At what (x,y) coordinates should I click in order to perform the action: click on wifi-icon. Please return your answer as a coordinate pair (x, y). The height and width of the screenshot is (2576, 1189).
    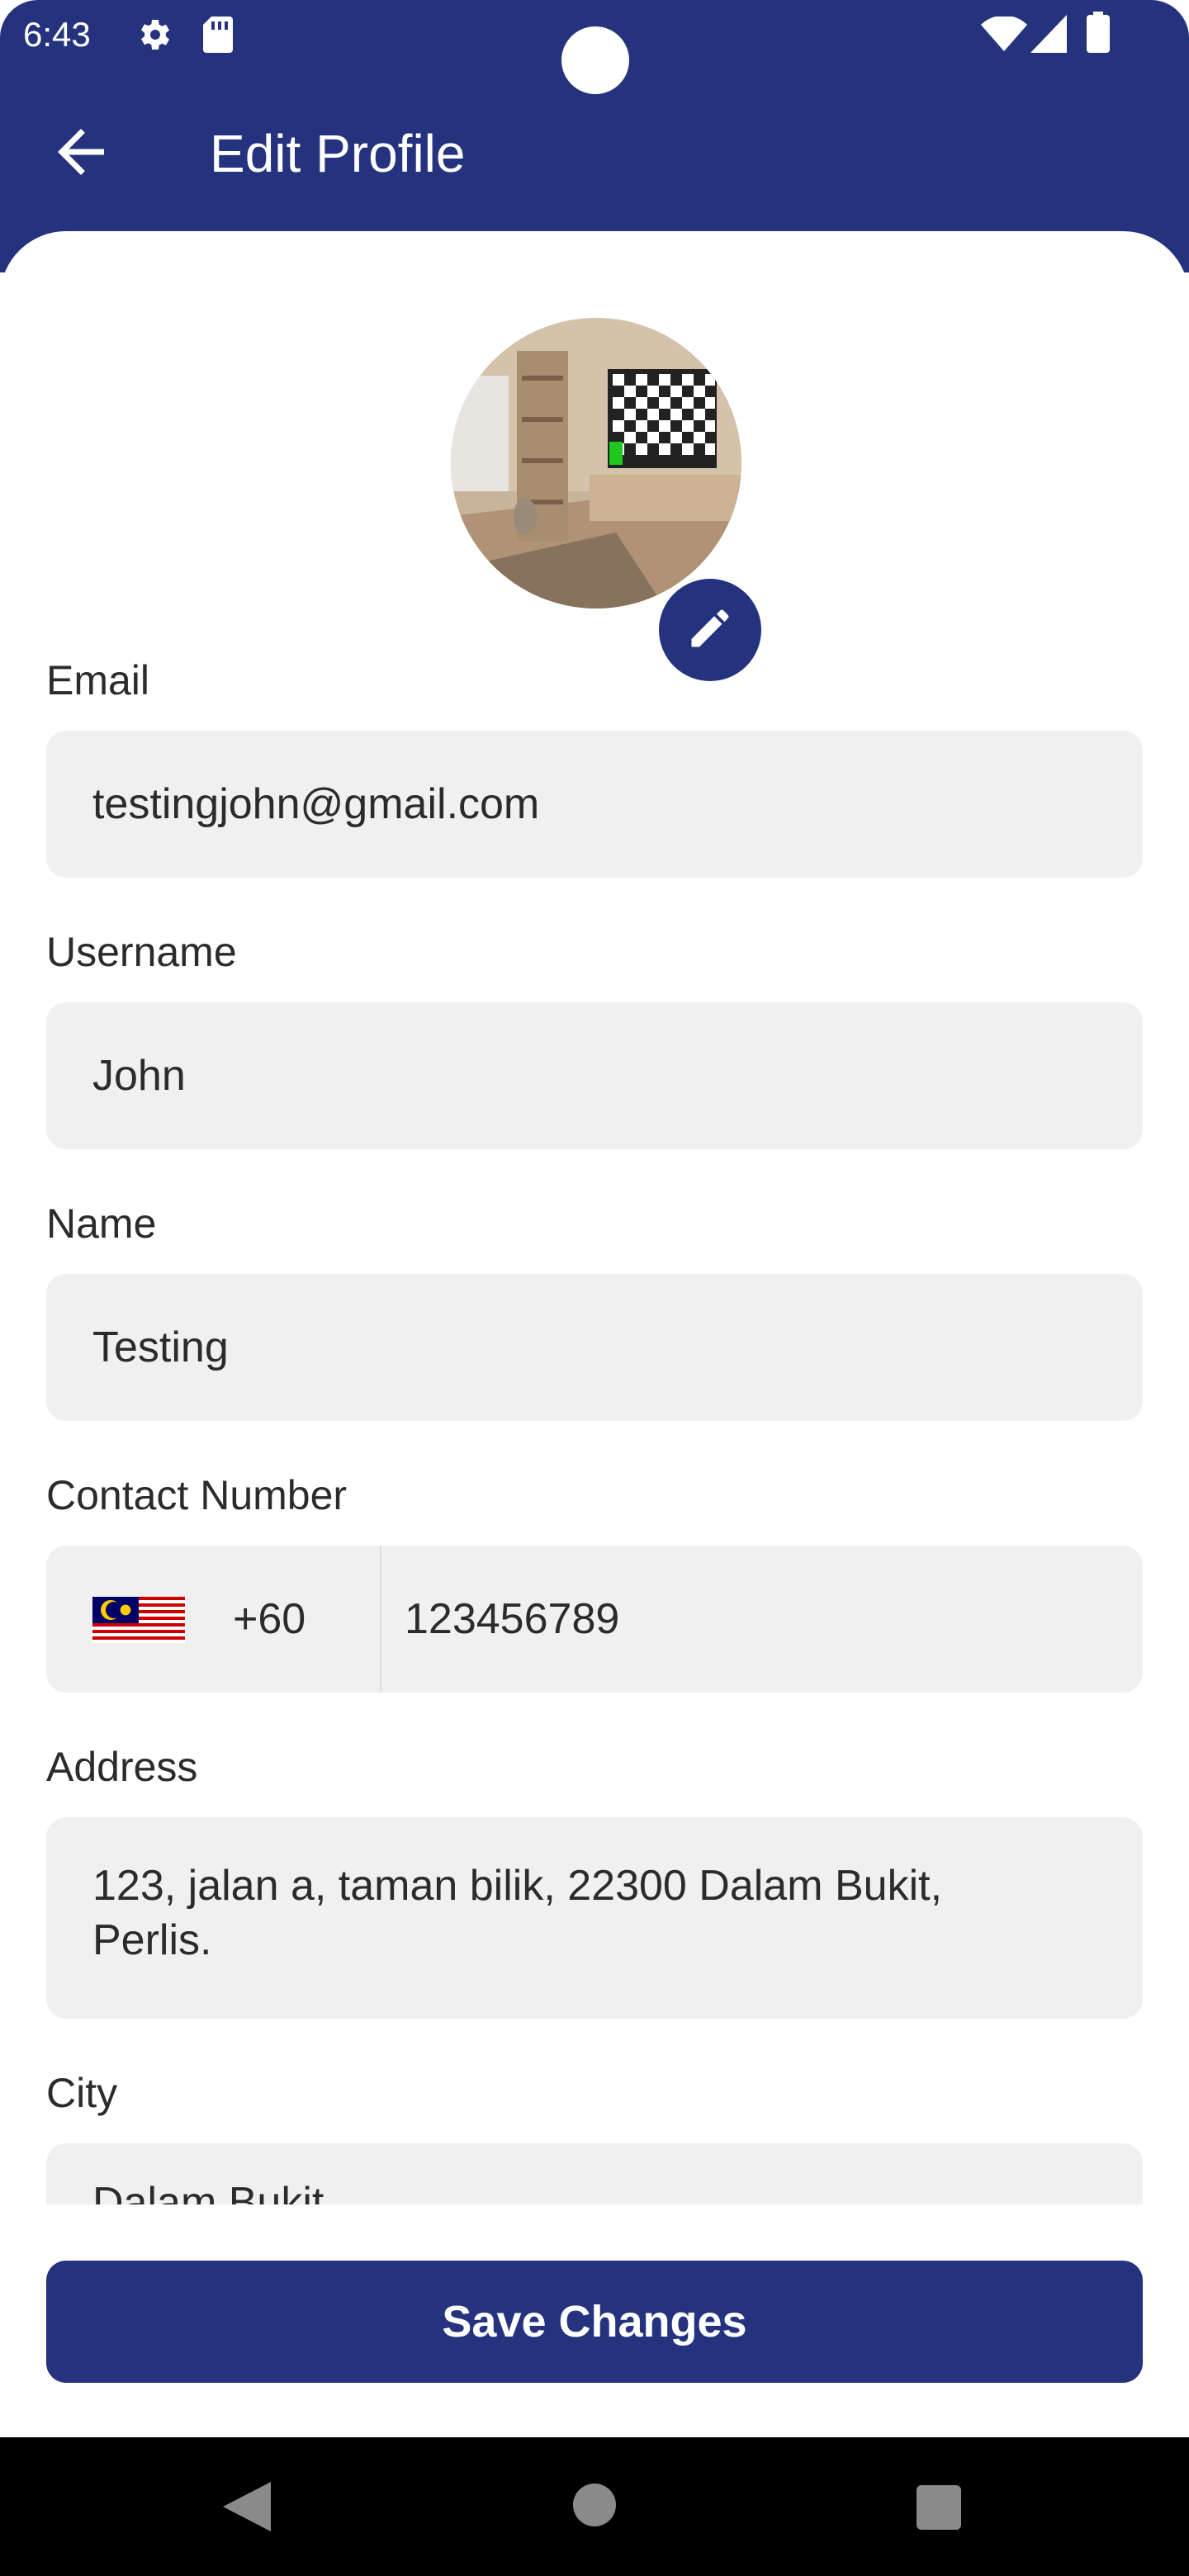
    Looking at the image, I should click on (1004, 36).